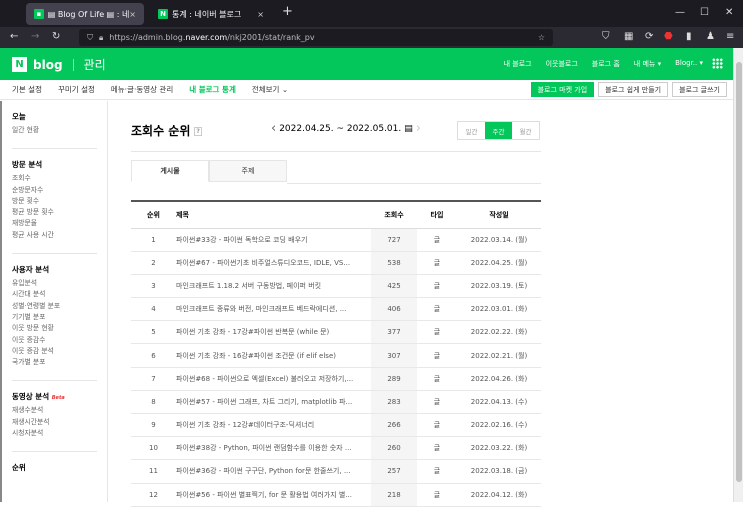  I want to click on period-daily: 일간, so click(471, 130).